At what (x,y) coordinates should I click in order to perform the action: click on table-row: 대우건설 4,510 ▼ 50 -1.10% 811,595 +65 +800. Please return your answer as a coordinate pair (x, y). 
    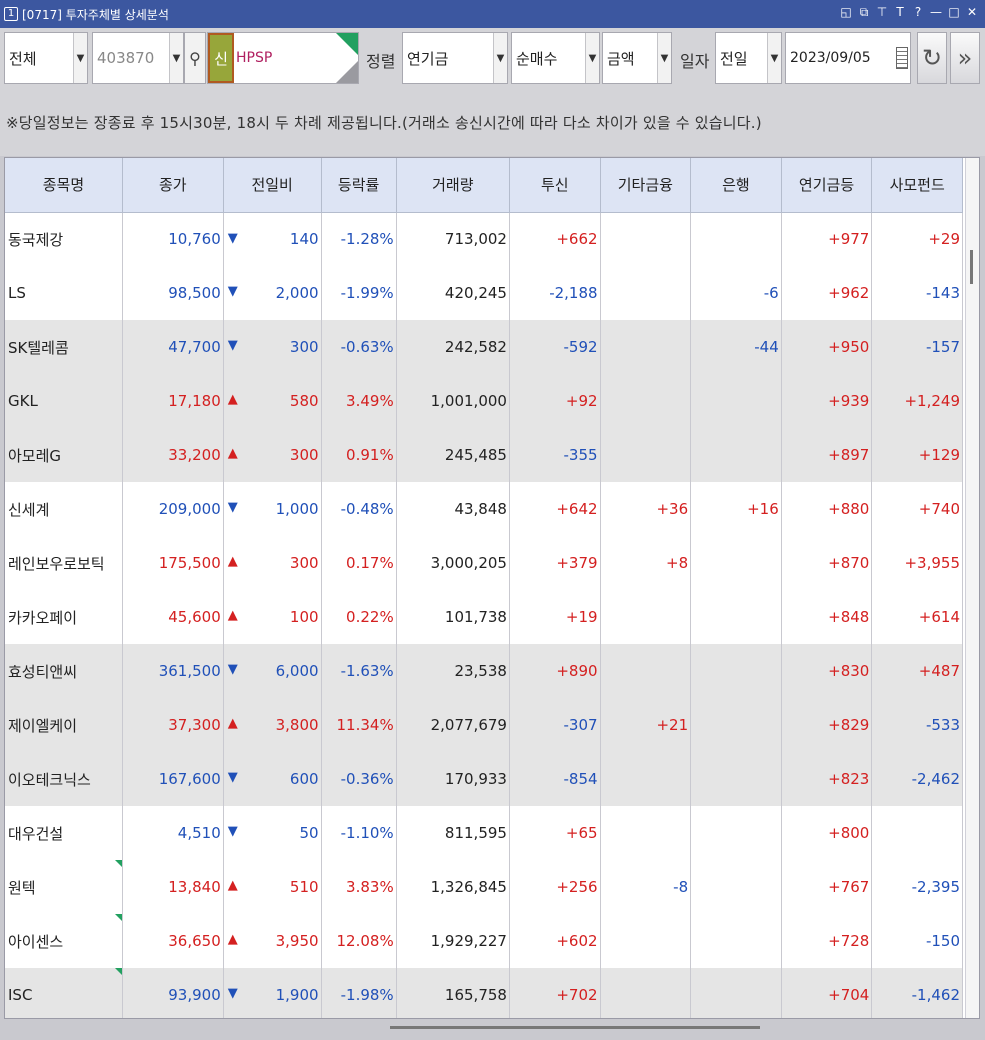
    Looking at the image, I should click on (484, 833).